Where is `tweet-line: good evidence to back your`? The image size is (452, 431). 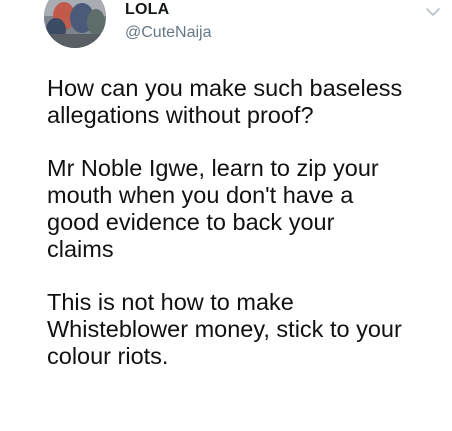 tweet-line: good evidence to back your is located at coordinates (191, 222).